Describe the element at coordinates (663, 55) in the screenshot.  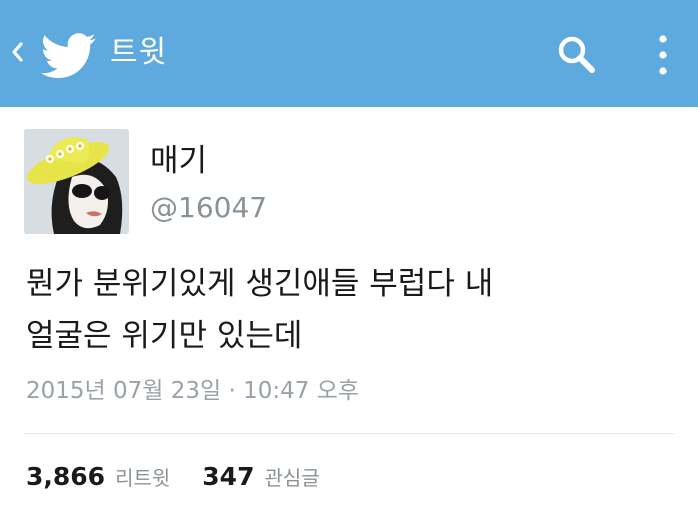
I see `more-vertical-icon` at that location.